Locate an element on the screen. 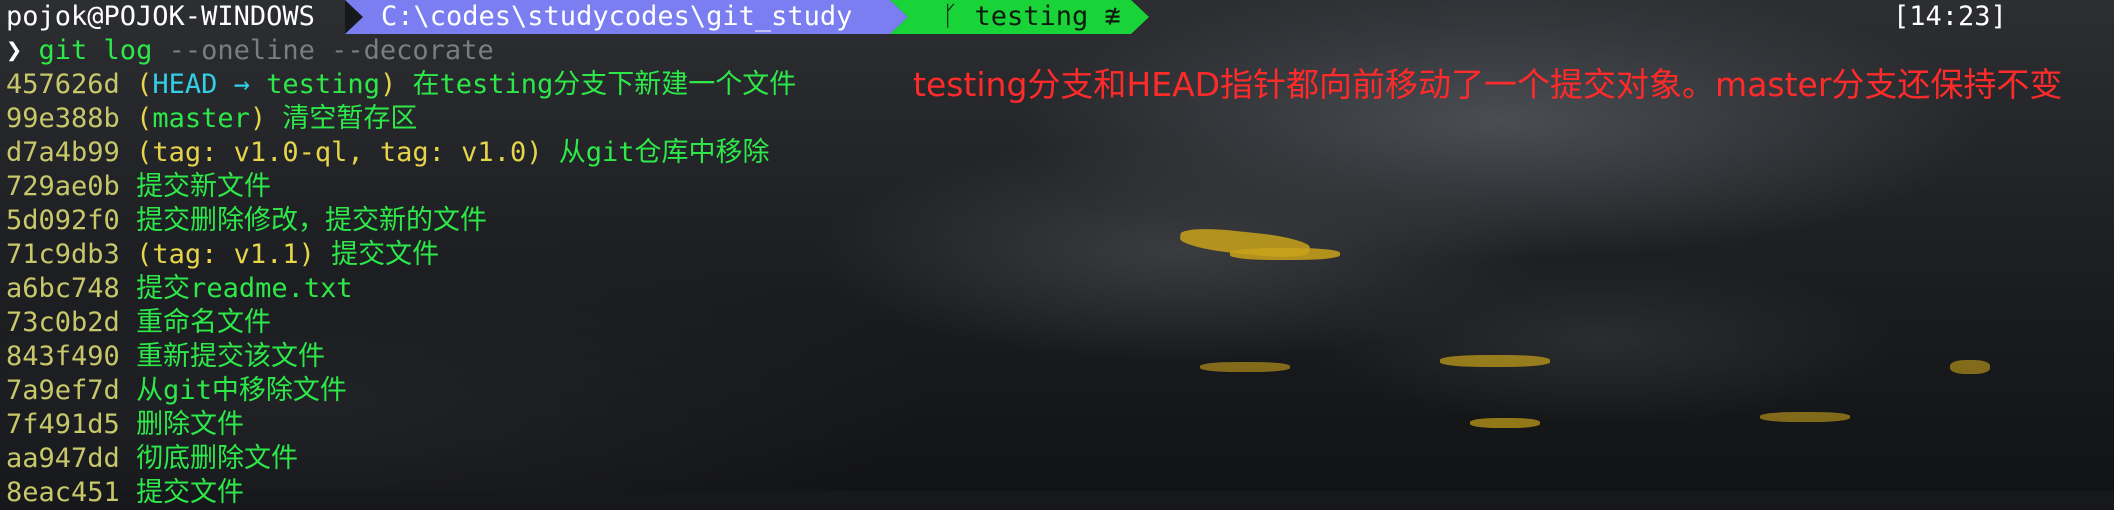 The height and width of the screenshot is (510, 2114). tag-ref: tag: v1.0-ql, tag: v1.0 is located at coordinates (339, 152).